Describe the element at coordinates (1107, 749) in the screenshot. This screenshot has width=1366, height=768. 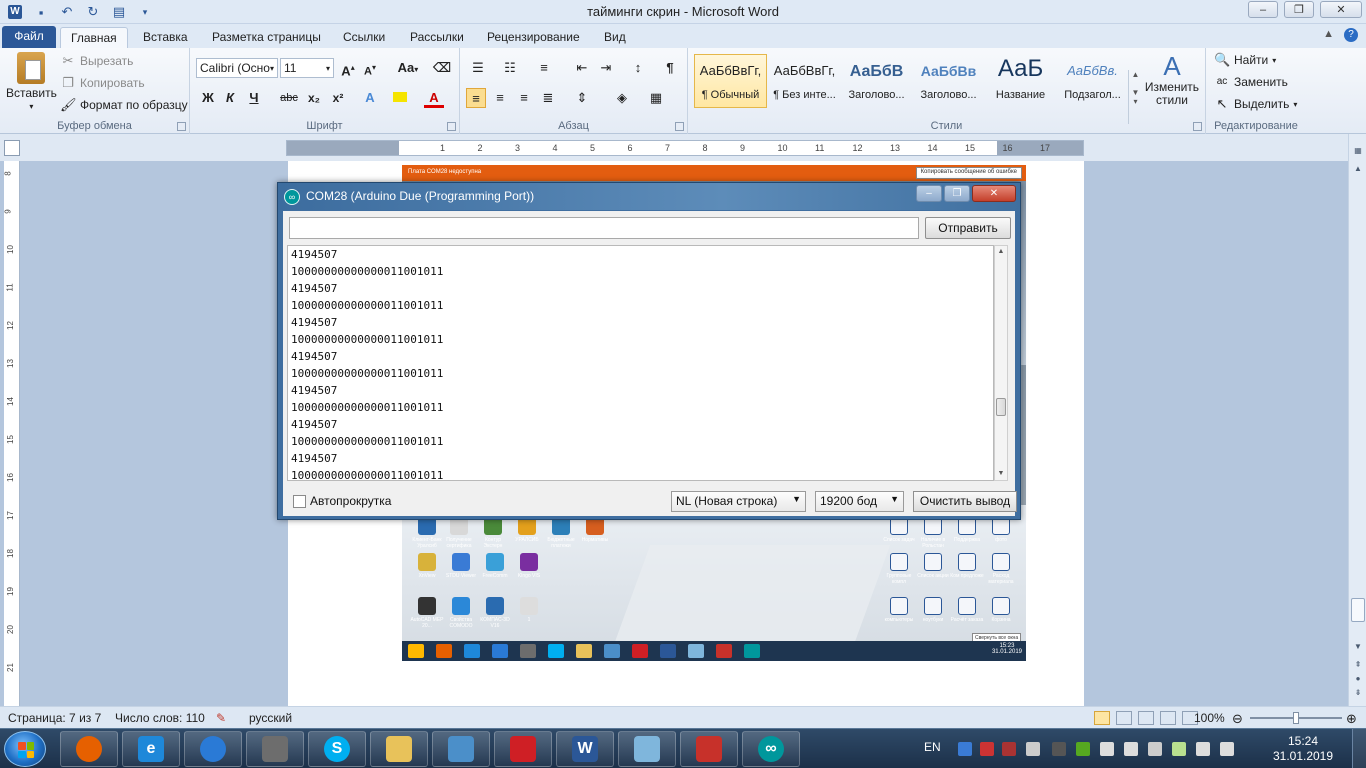
I see `tray-battery-icon` at that location.